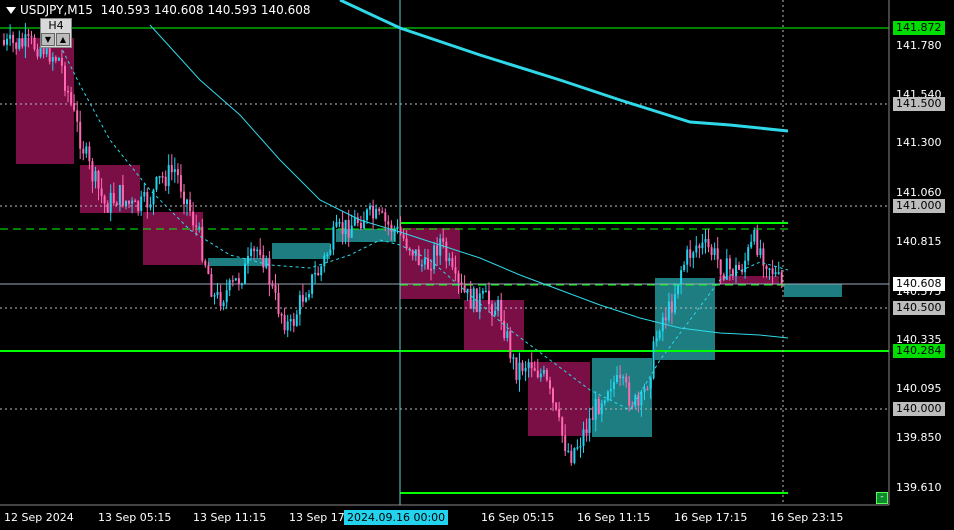 This screenshot has width=954, height=530. What do you see at coordinates (63, 39) in the screenshot?
I see `up-arrow-icon: ▲` at bounding box center [63, 39].